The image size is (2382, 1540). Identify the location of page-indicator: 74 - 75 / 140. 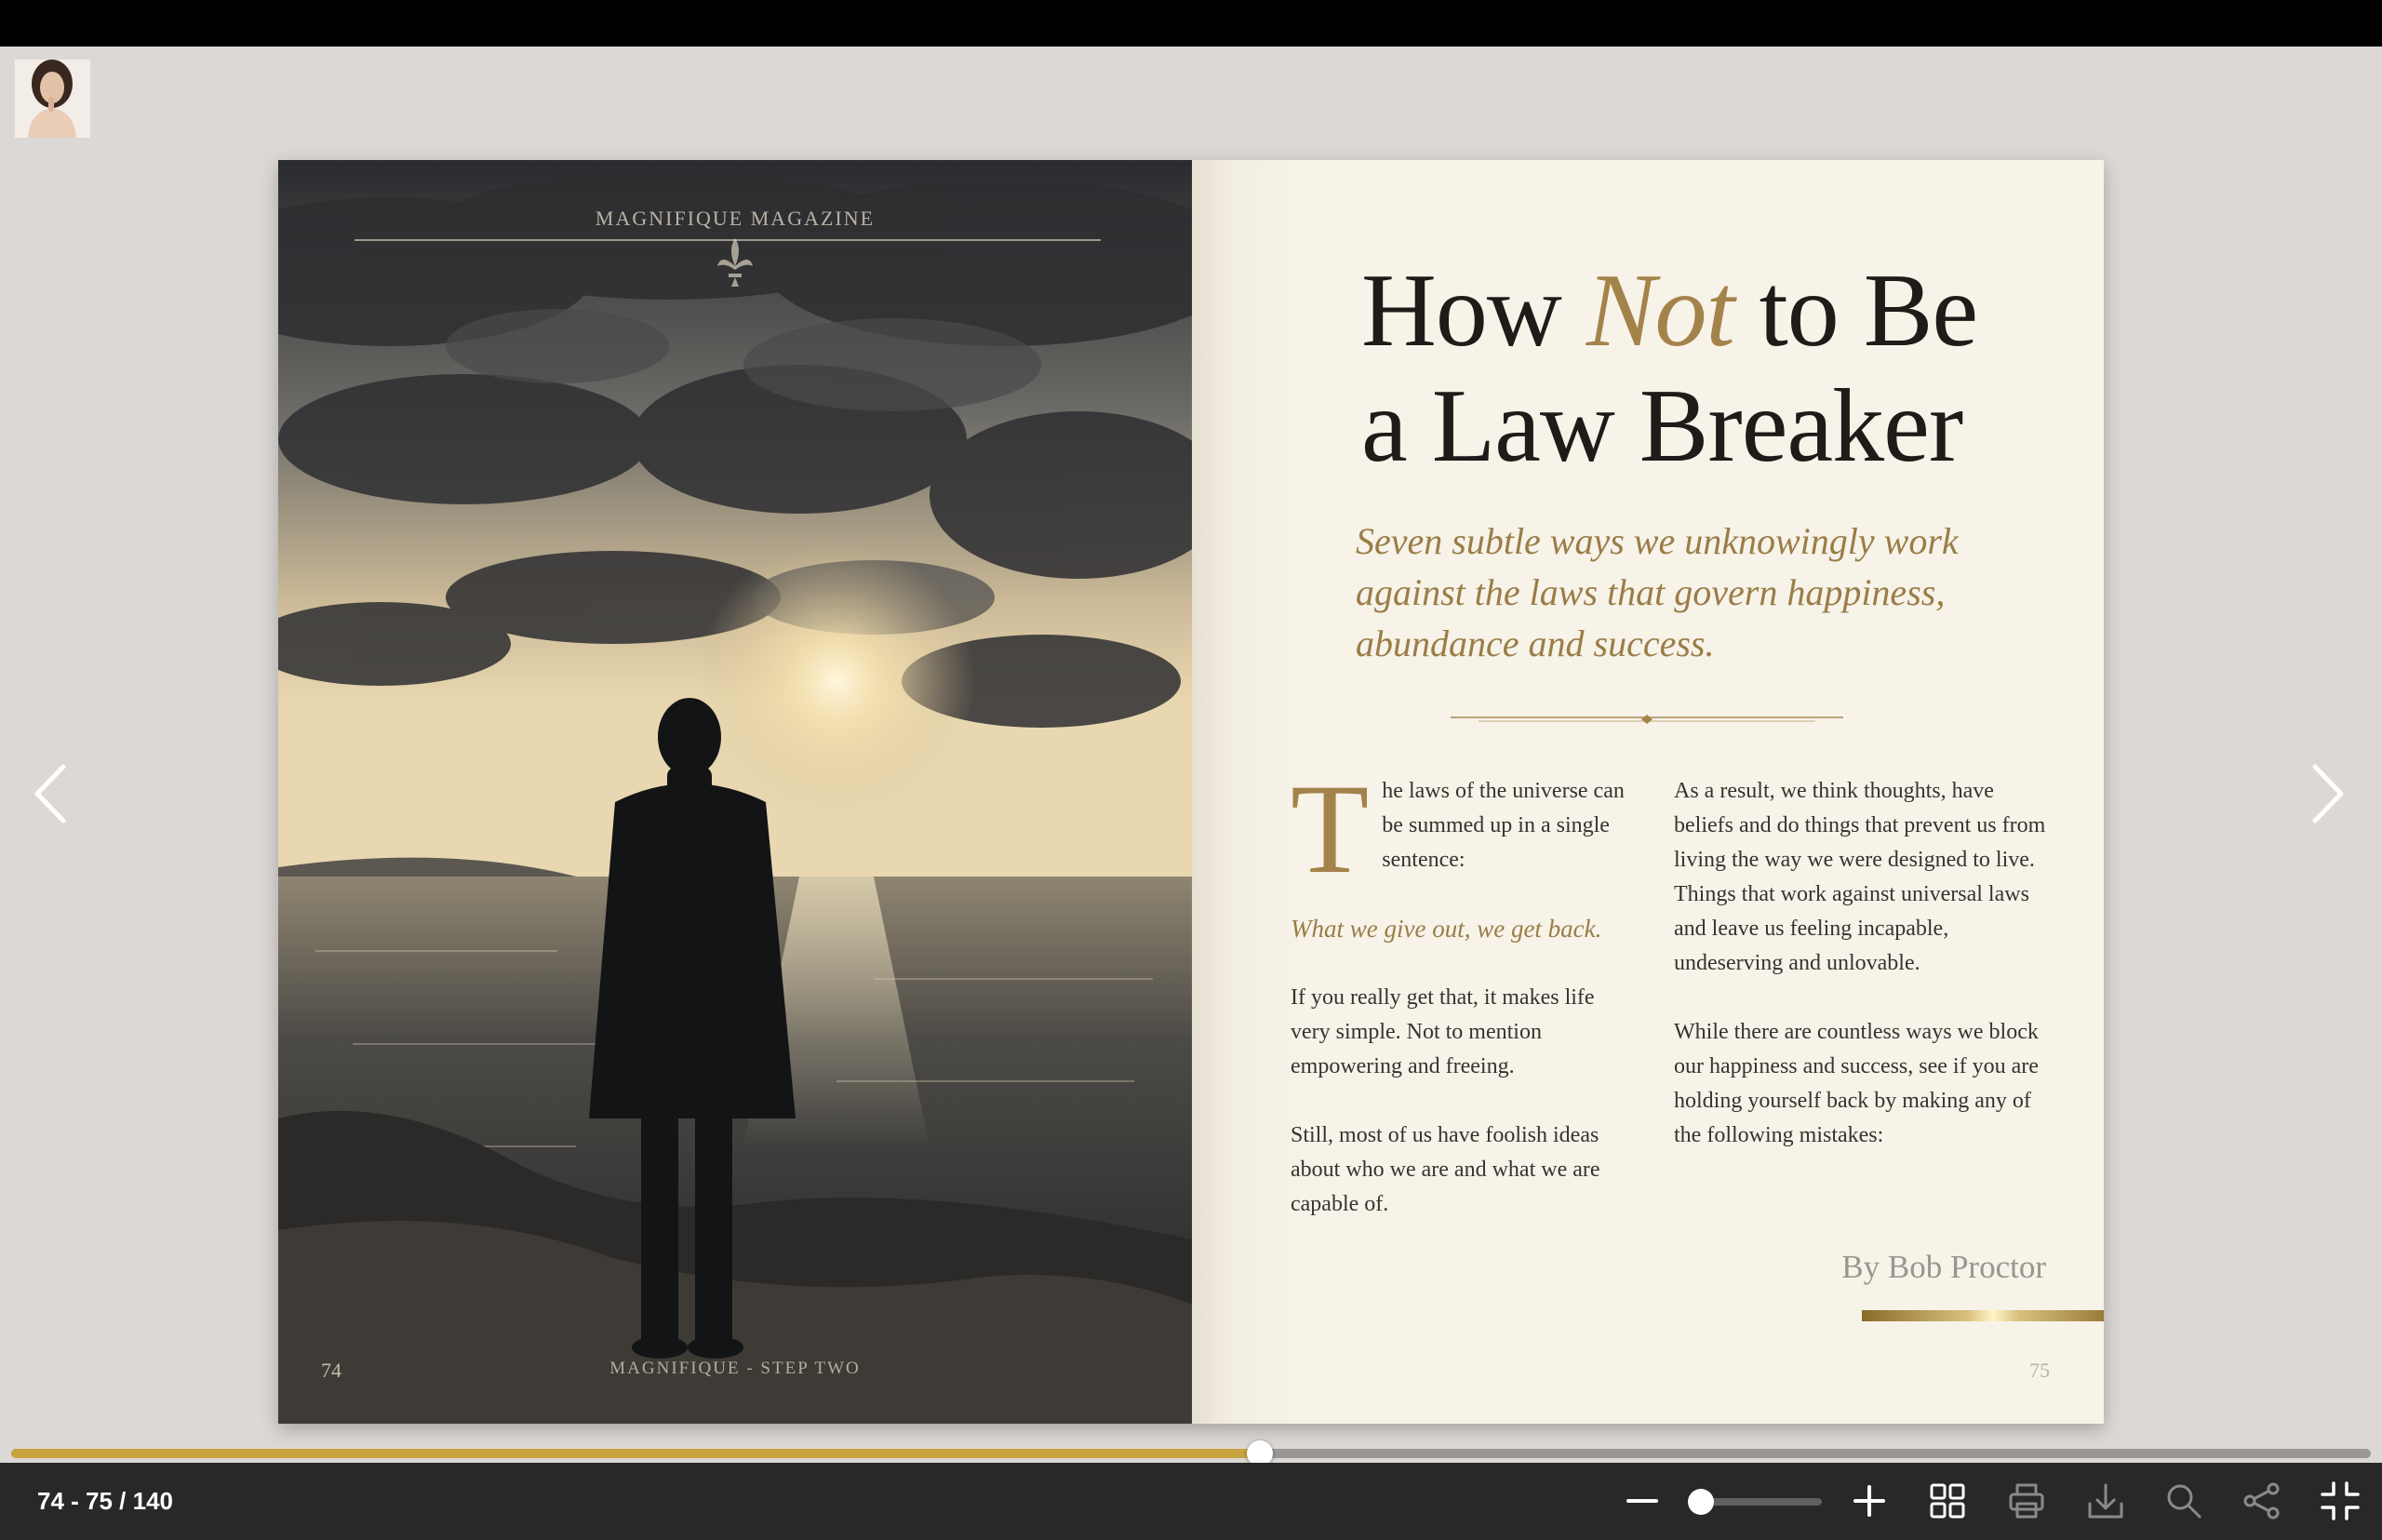
(105, 1501).